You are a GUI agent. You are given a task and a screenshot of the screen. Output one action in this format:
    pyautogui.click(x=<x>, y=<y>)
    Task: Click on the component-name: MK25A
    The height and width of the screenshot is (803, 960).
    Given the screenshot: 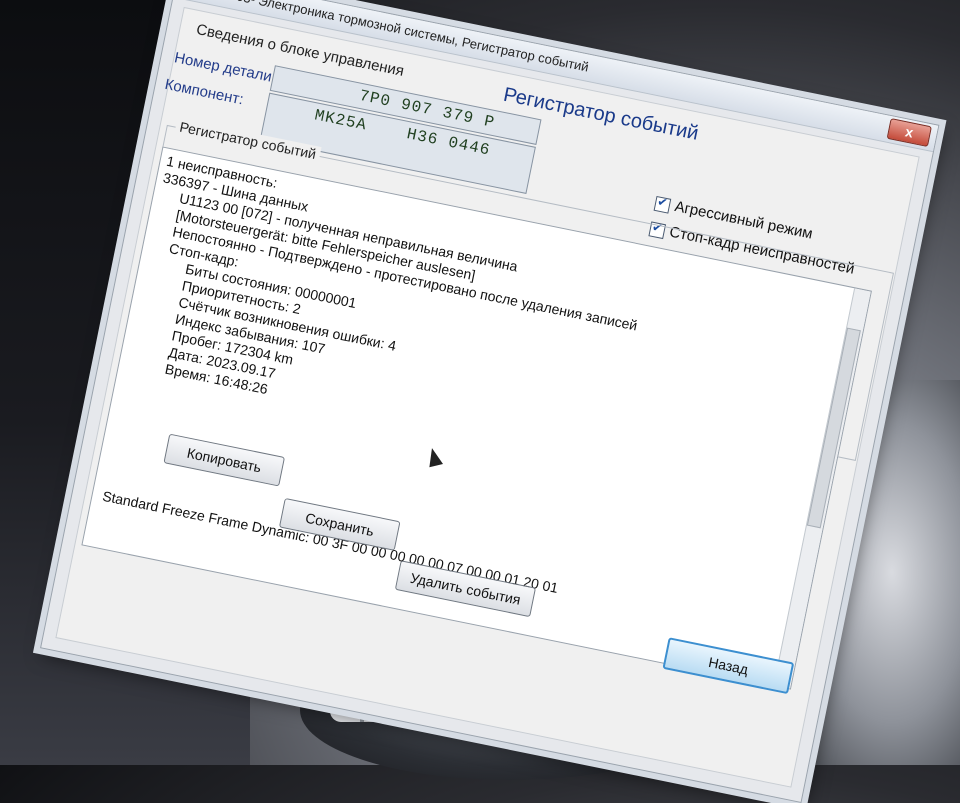 What is the action you would take?
    pyautogui.click(x=341, y=120)
    